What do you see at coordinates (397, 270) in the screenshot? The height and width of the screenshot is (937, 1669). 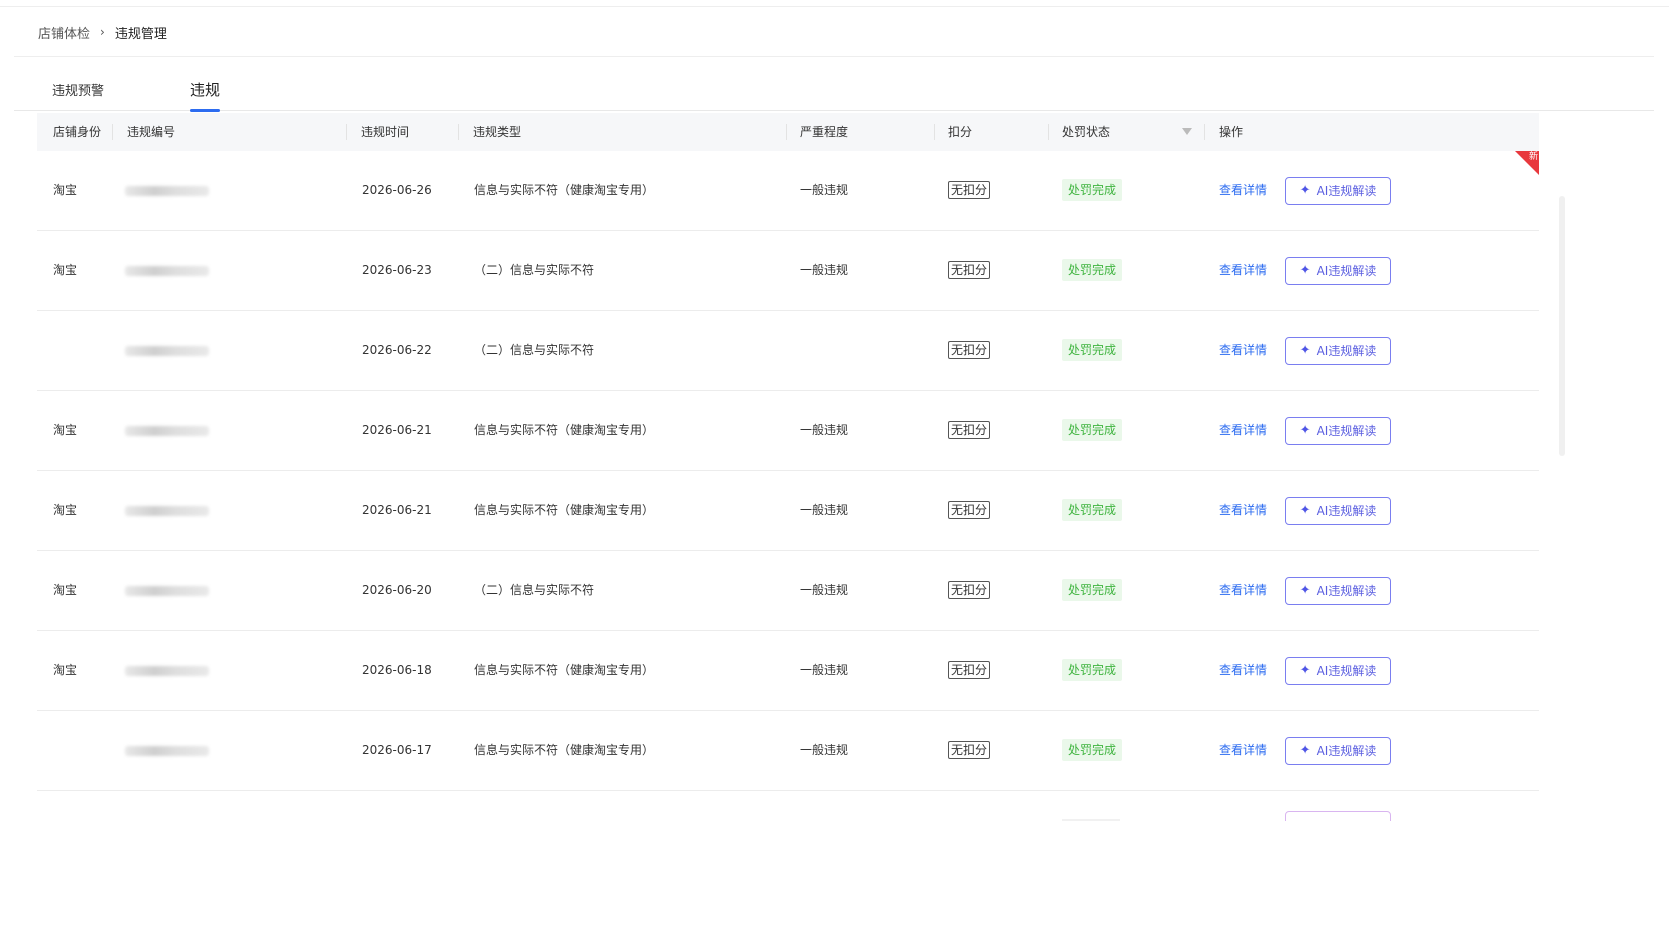 I see `violation-time: 2026-06-23` at bounding box center [397, 270].